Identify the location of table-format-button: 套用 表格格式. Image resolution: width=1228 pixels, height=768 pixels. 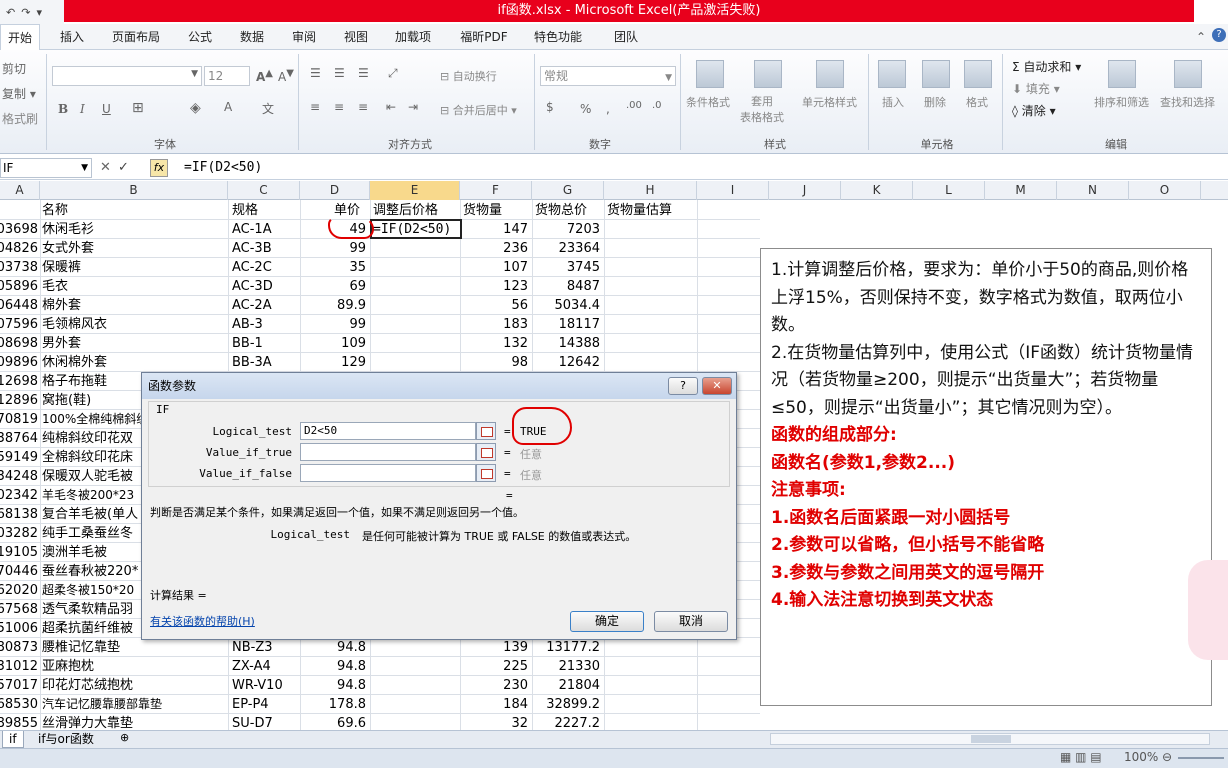
(762, 110).